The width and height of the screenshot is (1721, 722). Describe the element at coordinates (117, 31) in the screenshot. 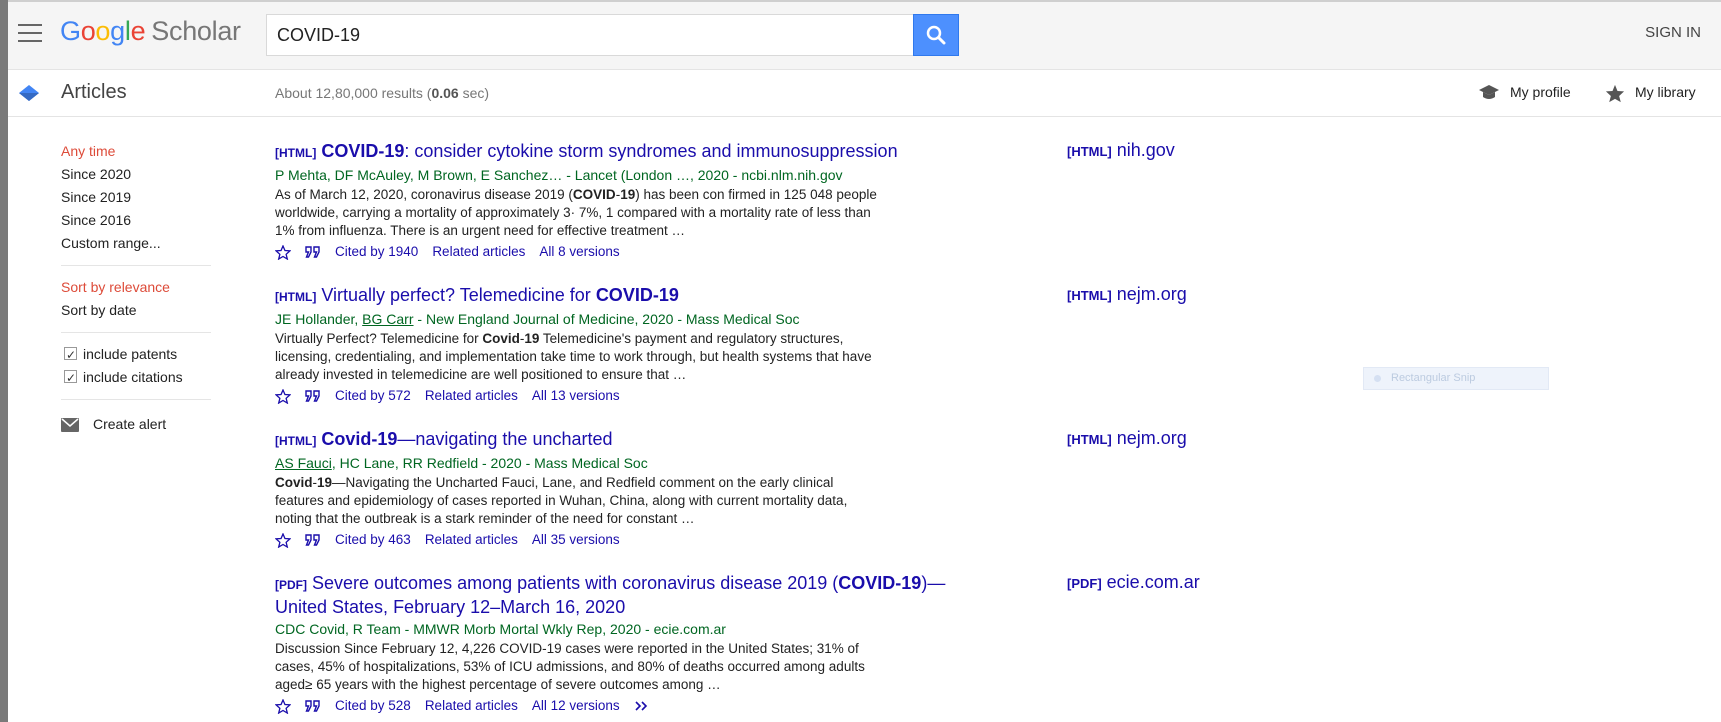

I see `logo-letter: g` at that location.